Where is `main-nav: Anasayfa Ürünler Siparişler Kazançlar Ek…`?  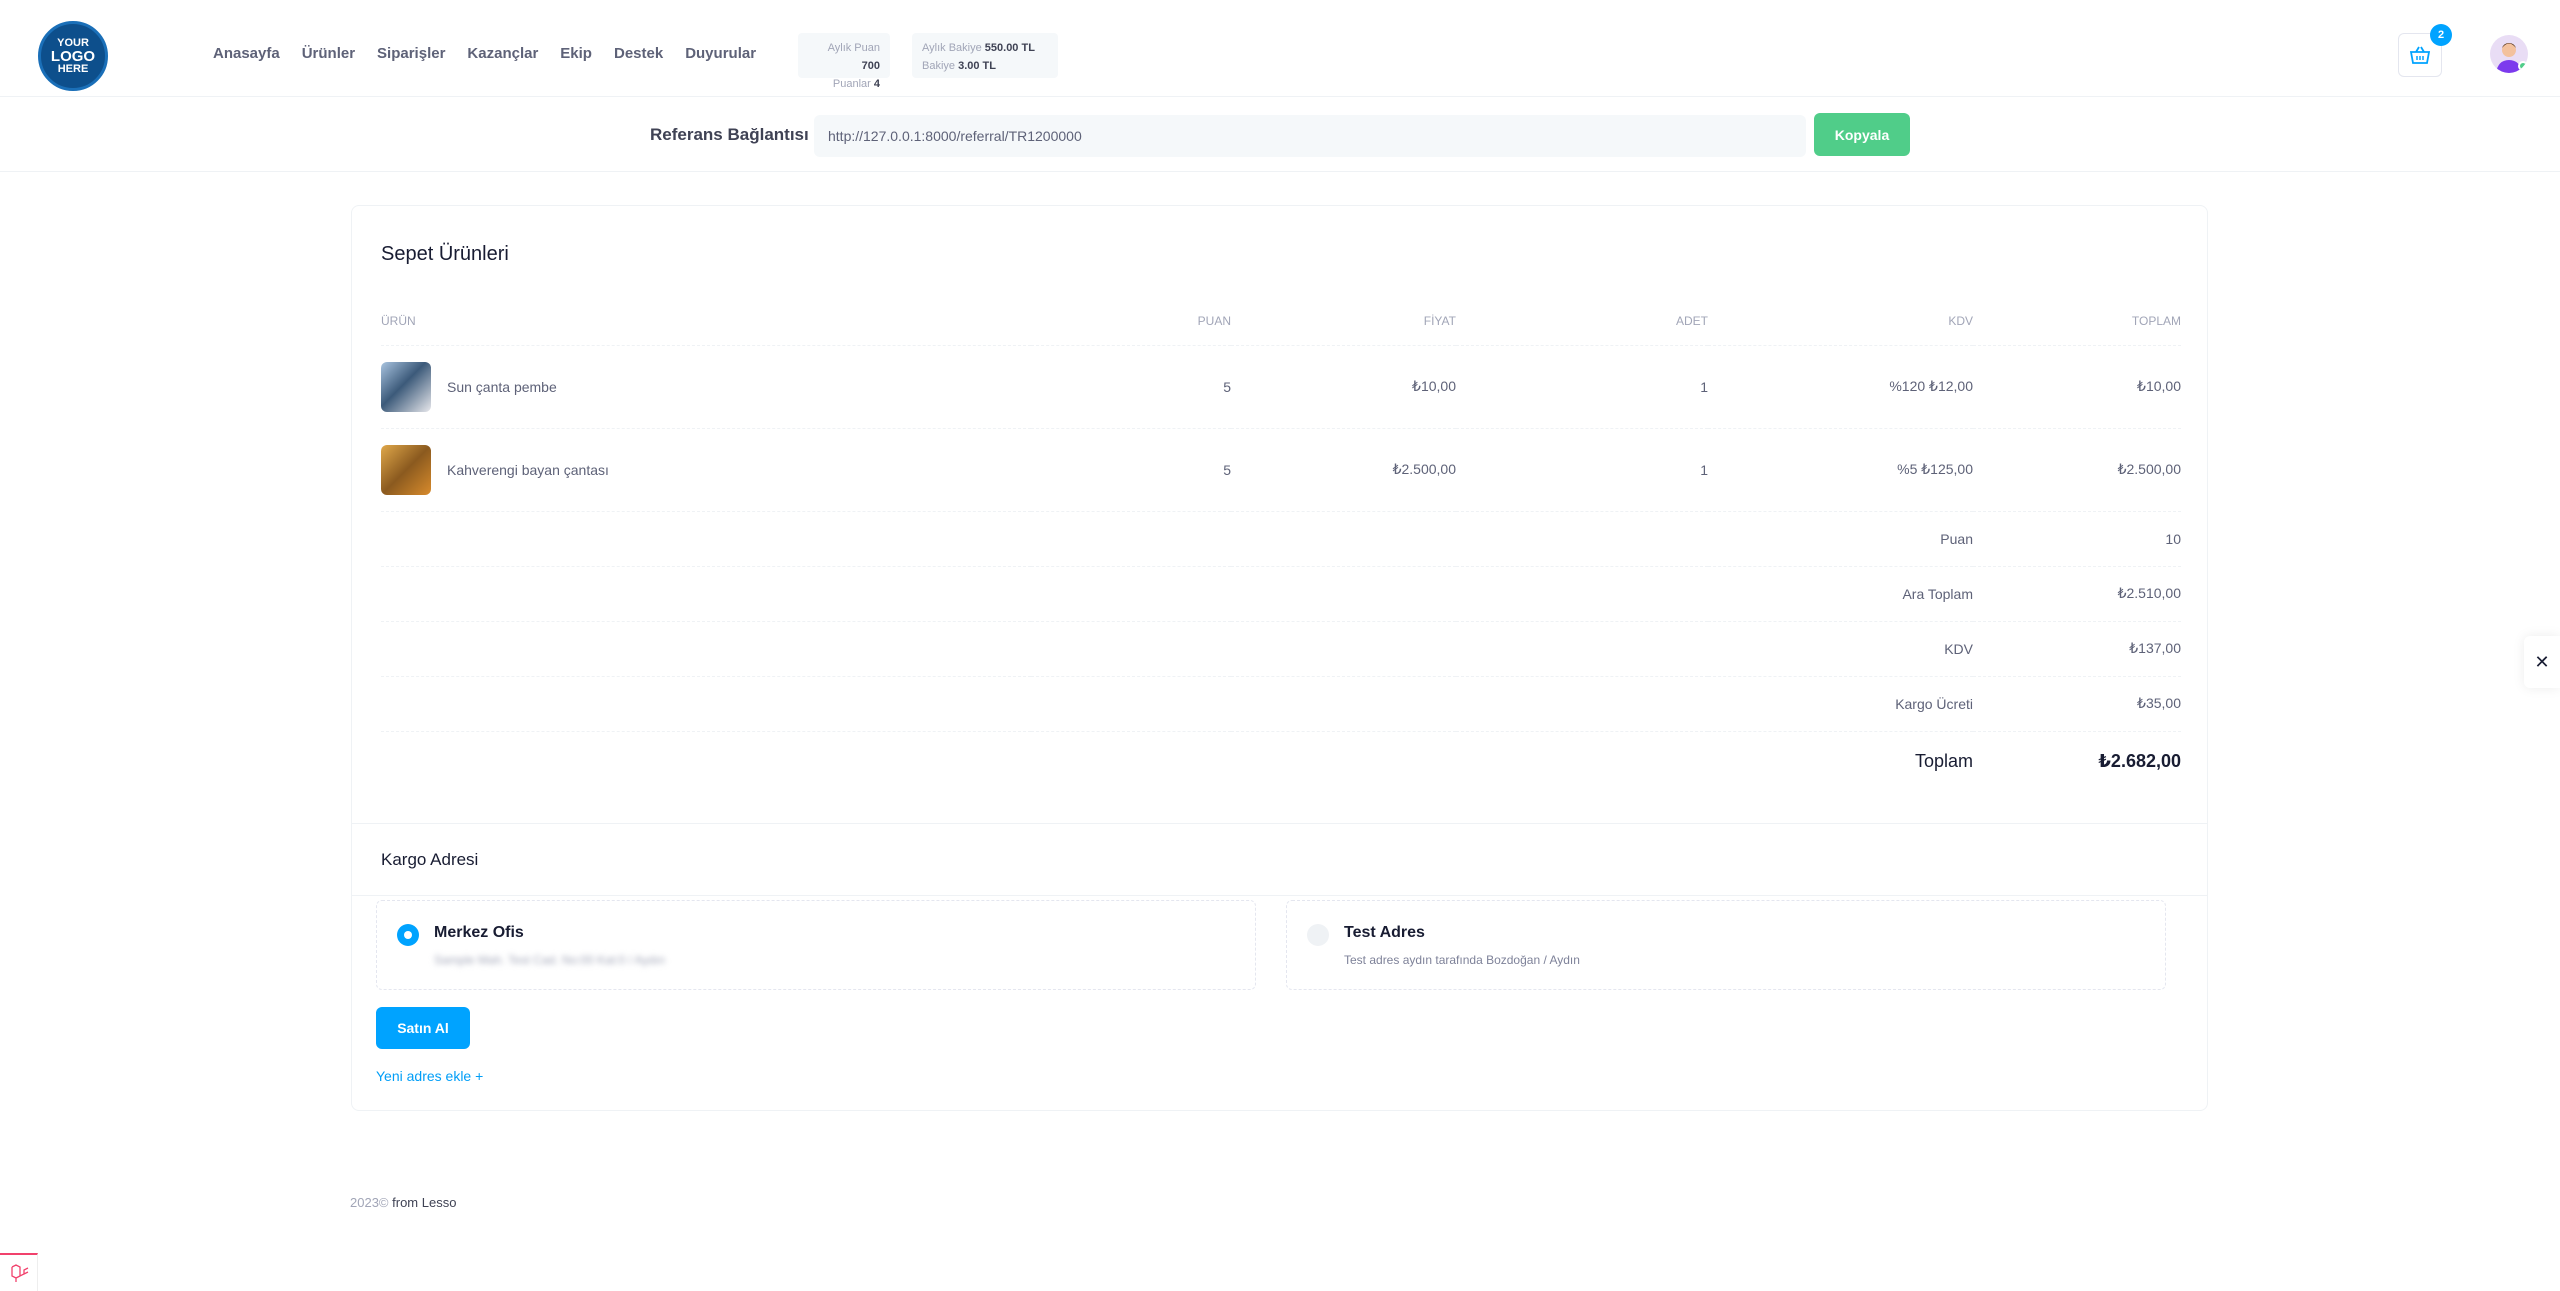 main-nav: Anasayfa Ürünler Siparişler Kazançlar Ek… is located at coordinates (495, 53).